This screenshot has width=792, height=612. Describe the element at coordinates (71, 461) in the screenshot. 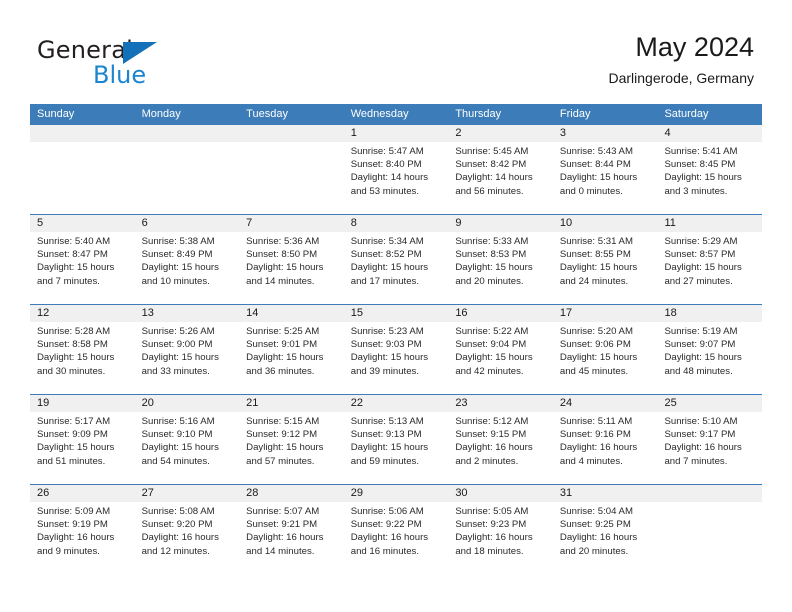

I see `daylight-text-cont: and 51 minutes.` at that location.